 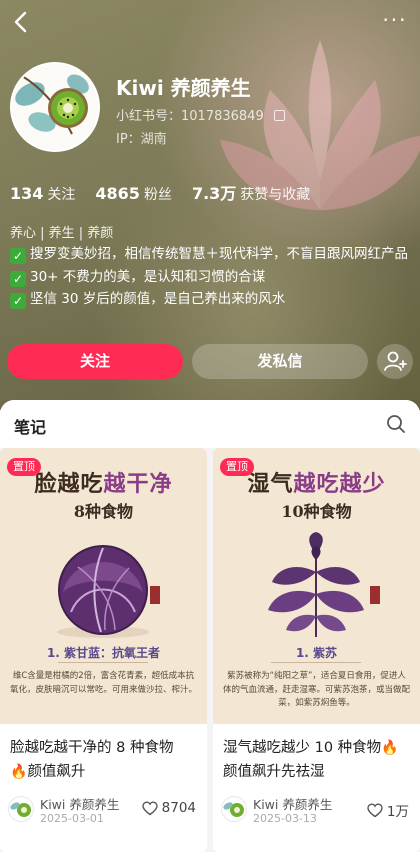 I want to click on note-title-text: 湿气越吃越少 10 种食物, so click(x=302, y=748).